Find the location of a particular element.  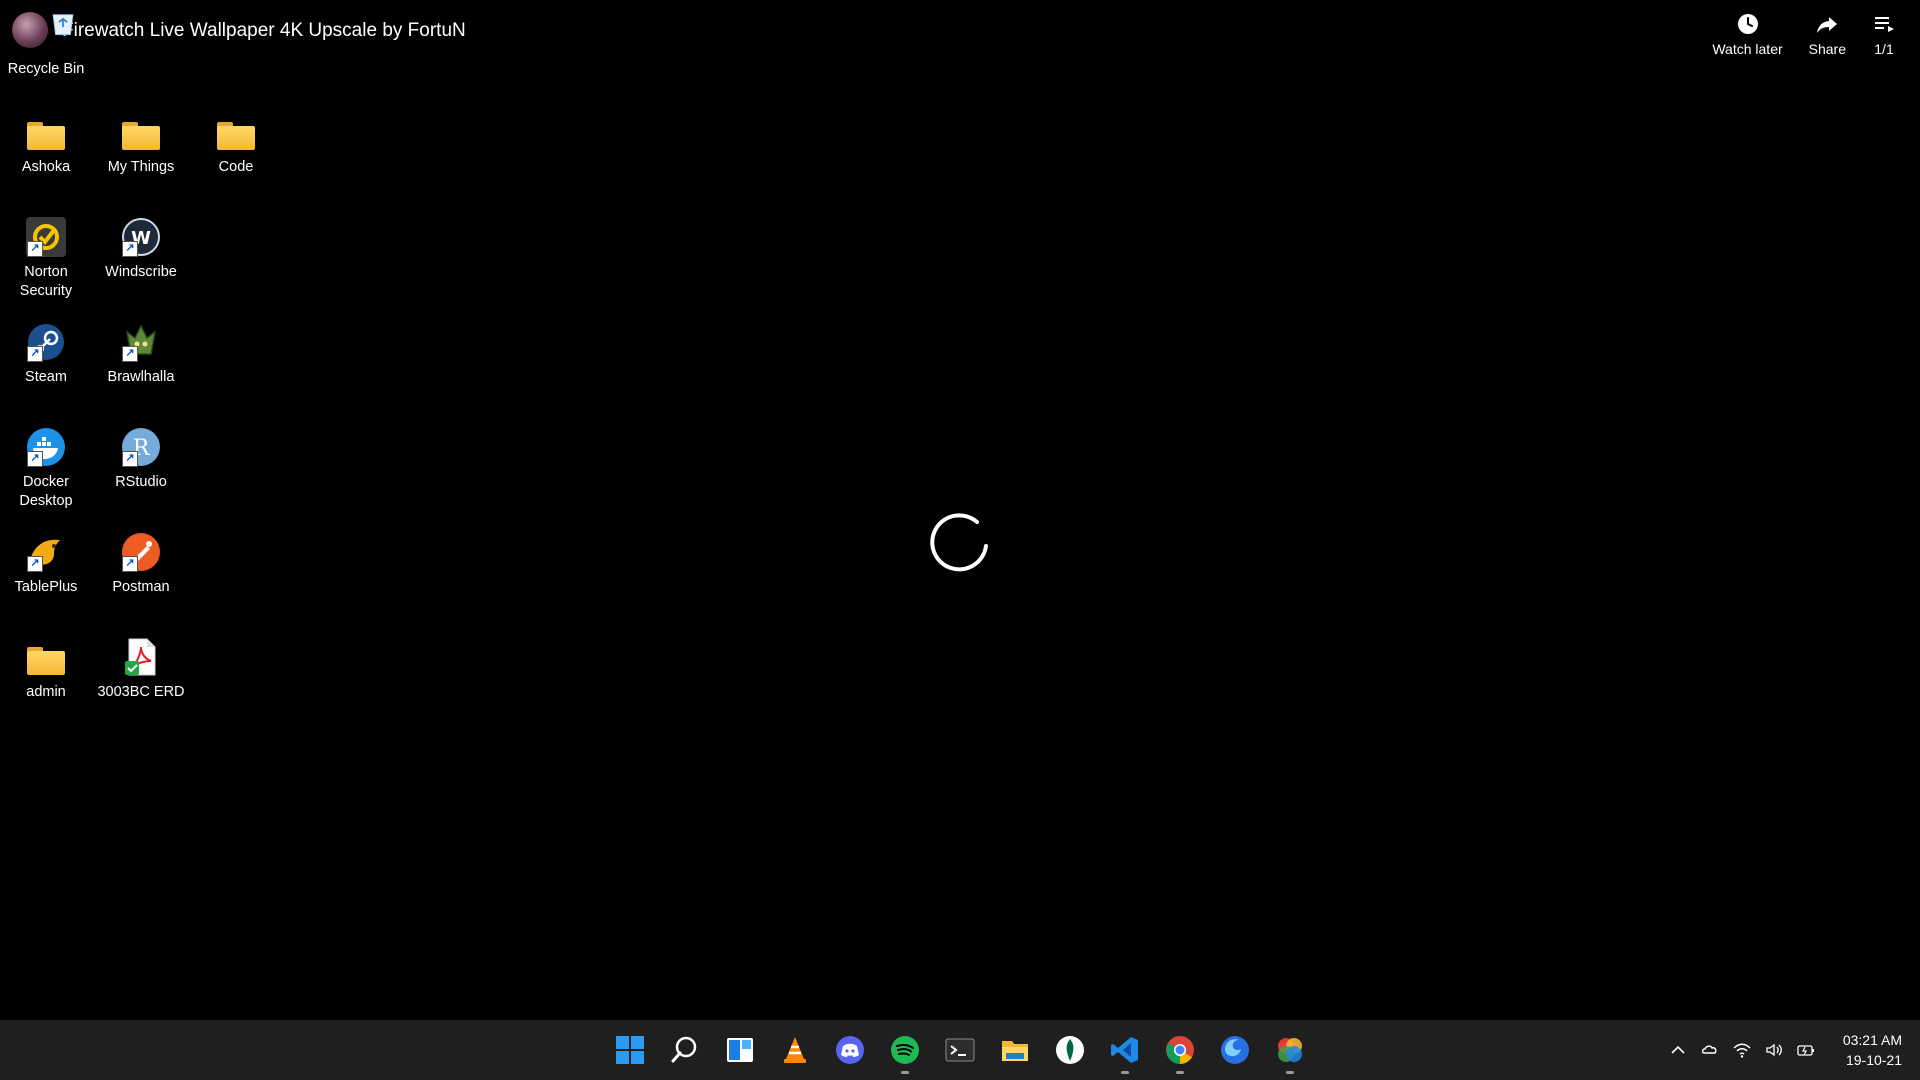

taskbar: 03:21 AM 19-10-21 is located at coordinates (960, 1050).